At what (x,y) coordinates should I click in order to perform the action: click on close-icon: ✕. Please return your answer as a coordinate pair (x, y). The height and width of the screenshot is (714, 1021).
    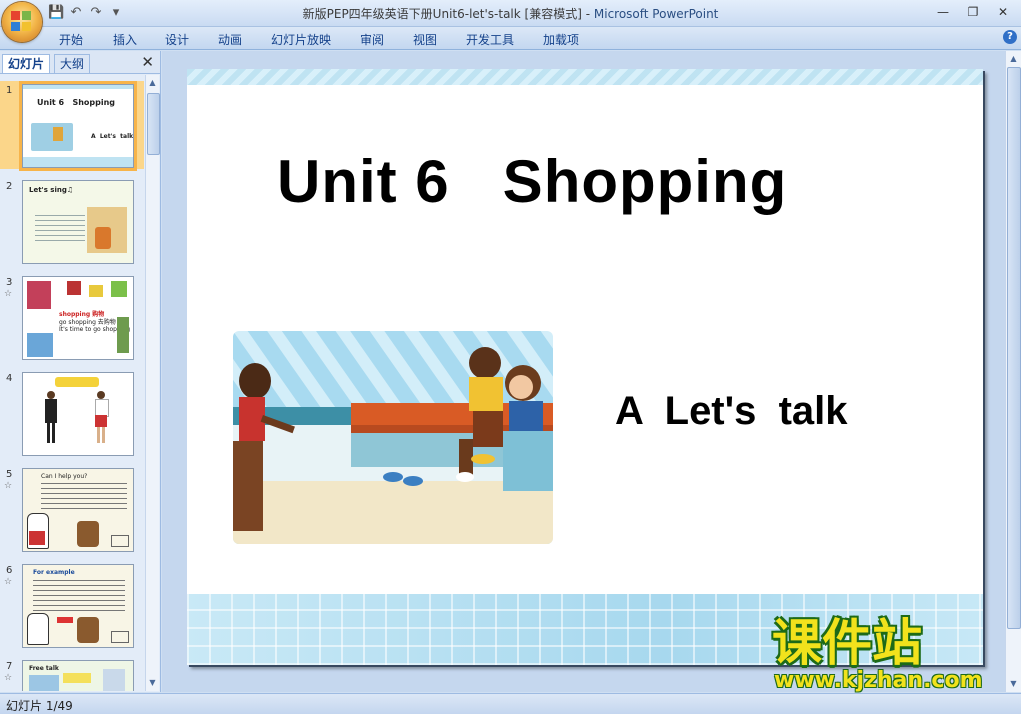
    Looking at the image, I should click on (1003, 12).